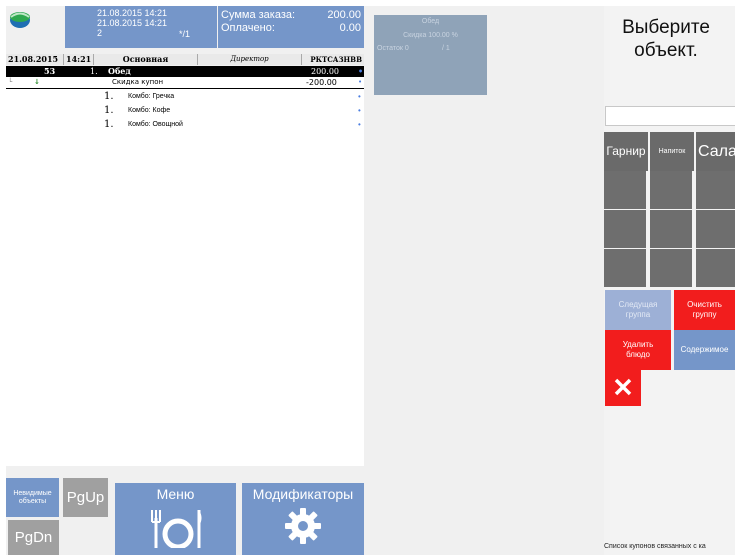 The width and height of the screenshot is (735, 555). I want to click on selector-title-line1: Выберите, so click(666, 27).